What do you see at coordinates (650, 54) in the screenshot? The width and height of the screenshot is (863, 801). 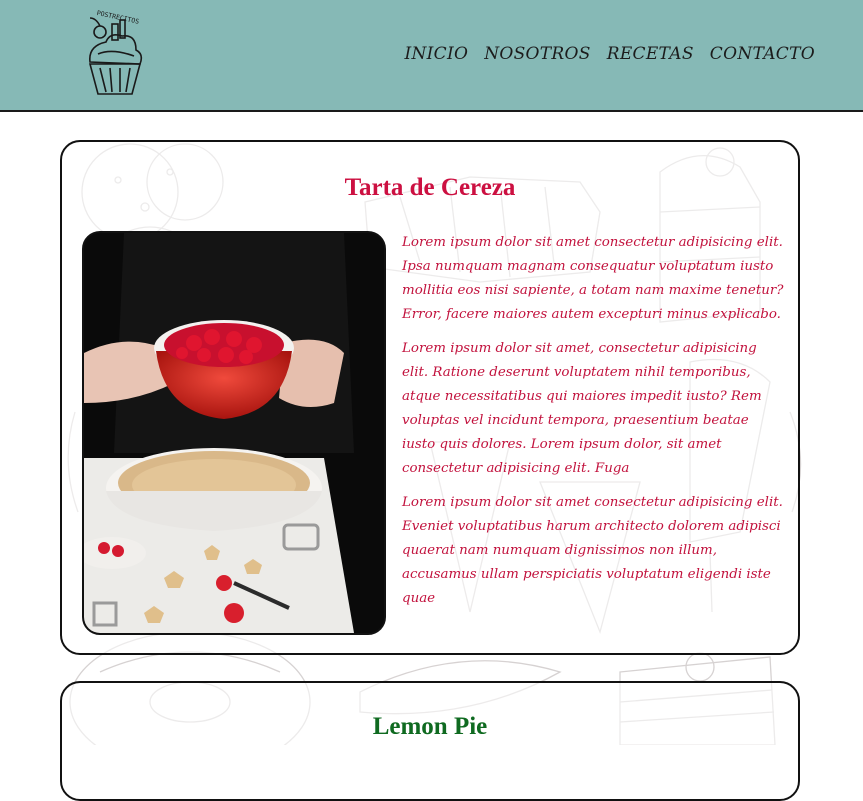 I see `nav-recetas: RECETAS` at bounding box center [650, 54].